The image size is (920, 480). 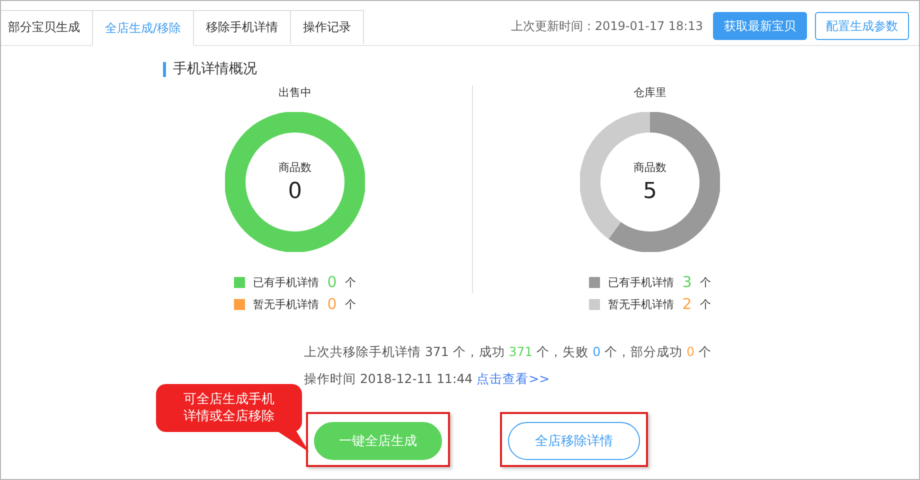 What do you see at coordinates (862, 26) in the screenshot?
I see `config-button: 配置生成参数` at bounding box center [862, 26].